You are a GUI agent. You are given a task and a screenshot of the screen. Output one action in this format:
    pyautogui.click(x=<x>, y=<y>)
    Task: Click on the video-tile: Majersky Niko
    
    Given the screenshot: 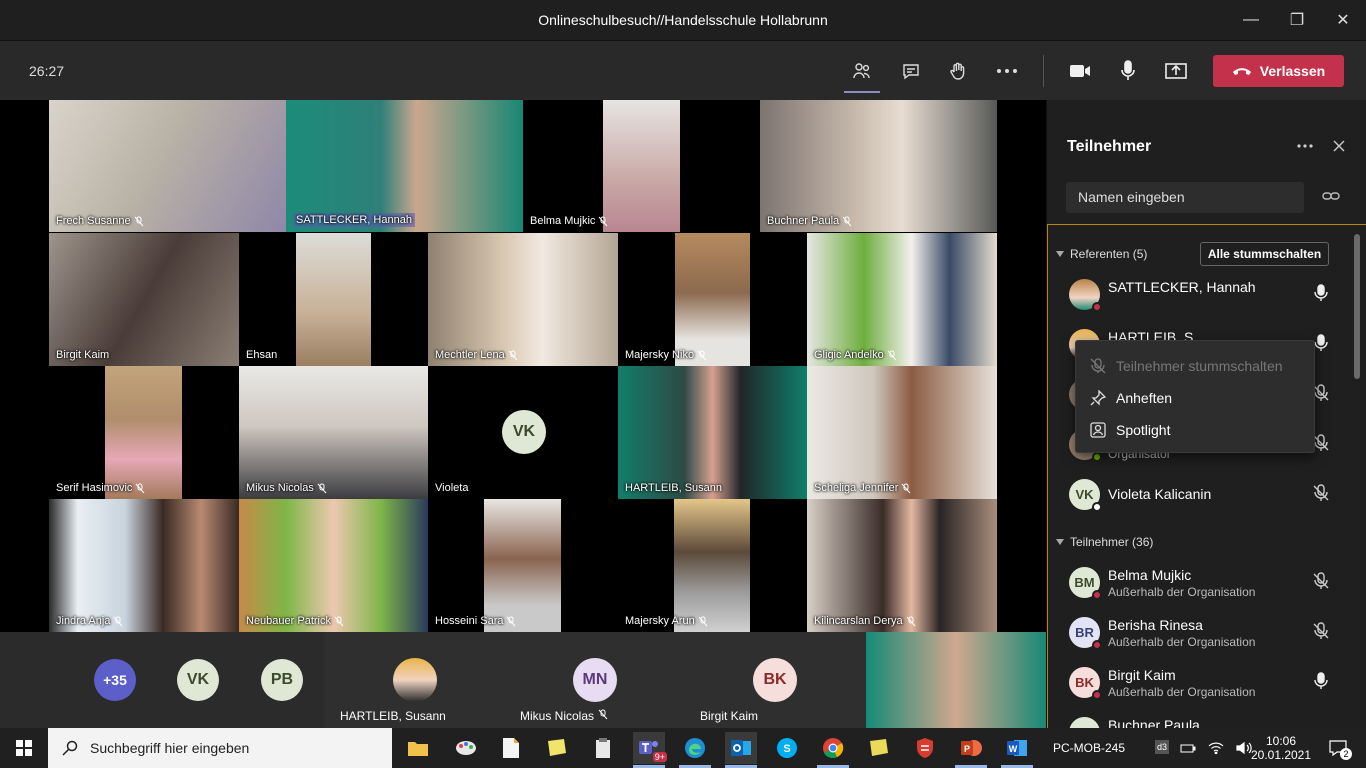 What is the action you would take?
    pyautogui.click(x=712, y=299)
    